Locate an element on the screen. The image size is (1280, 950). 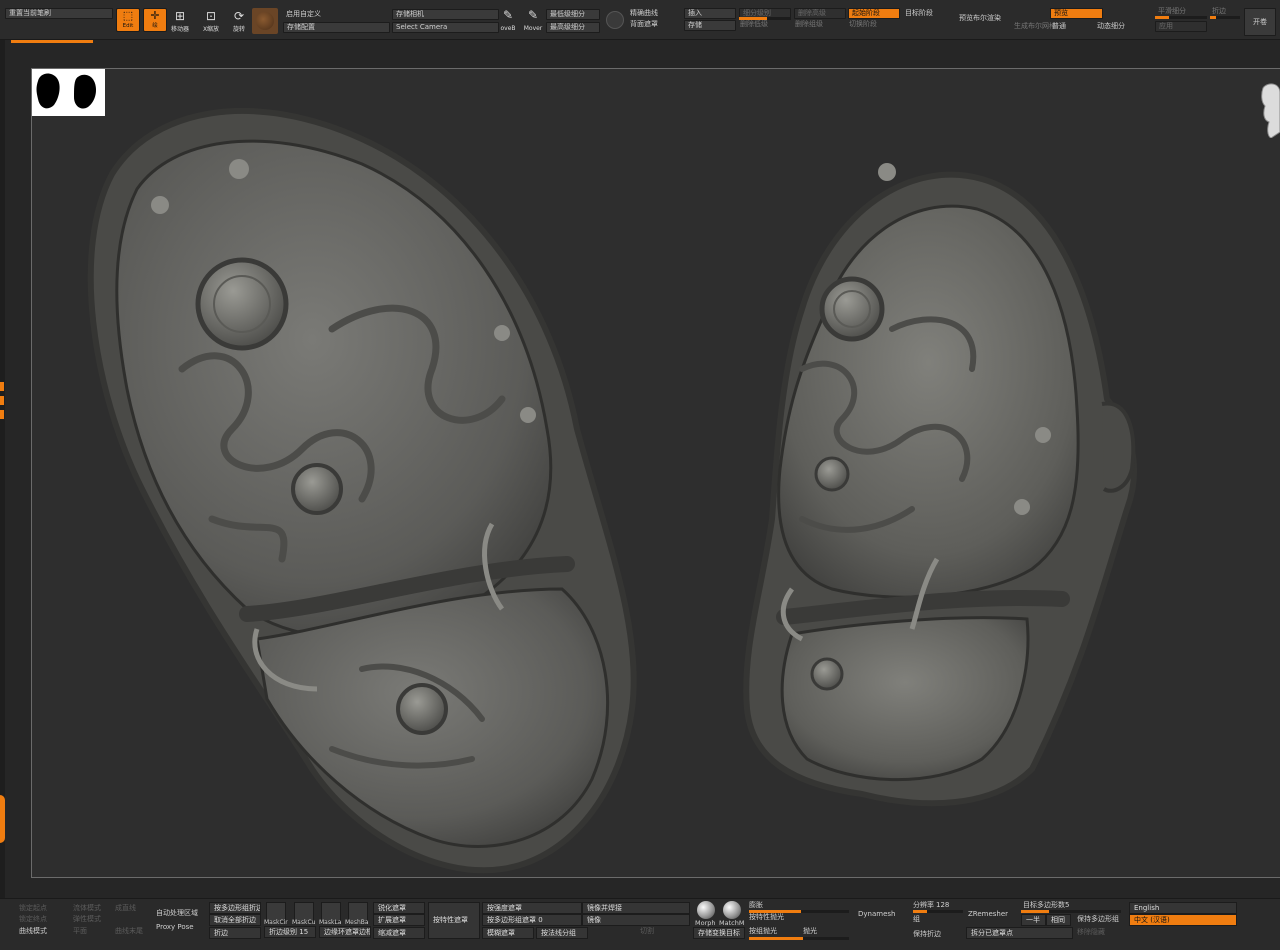
proxy-pose-label: Proxy Pose is located at coordinates (175, 927).